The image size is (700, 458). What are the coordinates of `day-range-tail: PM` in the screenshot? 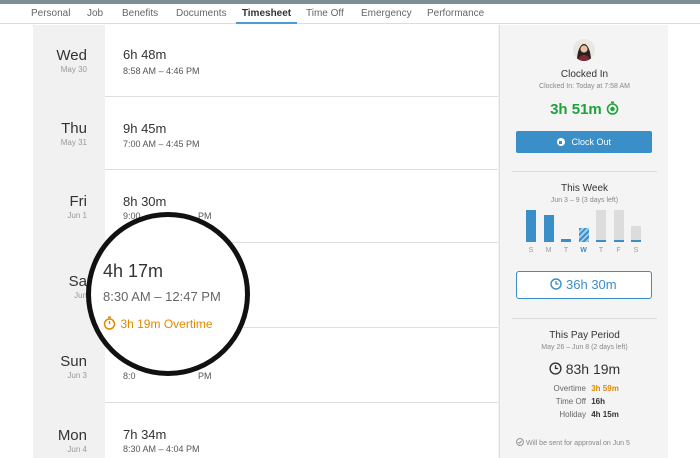 It's located at (205, 376).